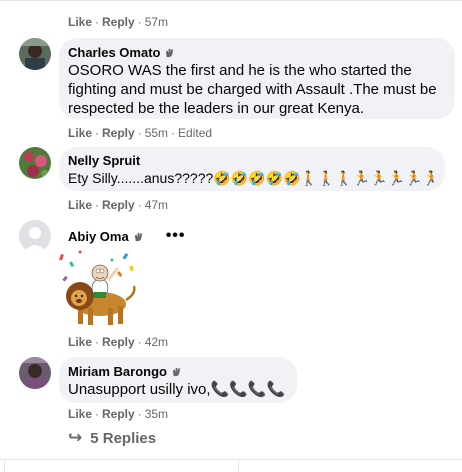  What do you see at coordinates (156, 22) in the screenshot?
I see `comment-time: 57m` at bounding box center [156, 22].